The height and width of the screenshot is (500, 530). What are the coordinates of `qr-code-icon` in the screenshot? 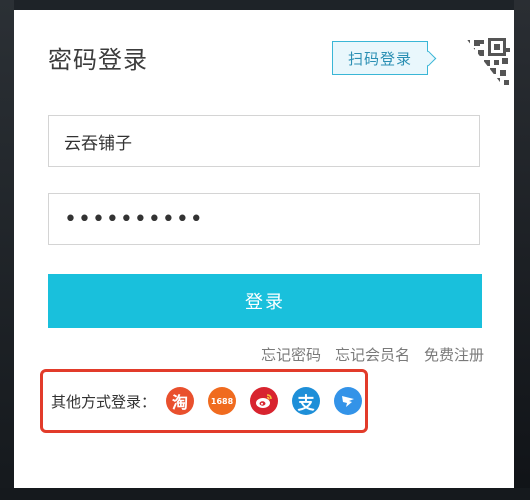 It's located at (479, 55).